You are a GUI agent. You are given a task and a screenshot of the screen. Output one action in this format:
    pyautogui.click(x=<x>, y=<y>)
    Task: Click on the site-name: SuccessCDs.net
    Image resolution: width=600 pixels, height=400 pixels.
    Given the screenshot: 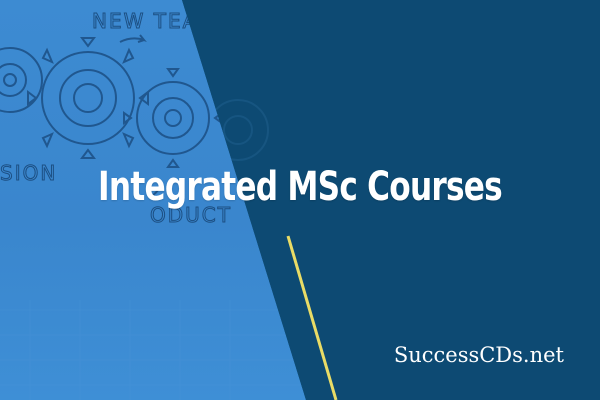 What is the action you would take?
    pyautogui.click(x=478, y=355)
    